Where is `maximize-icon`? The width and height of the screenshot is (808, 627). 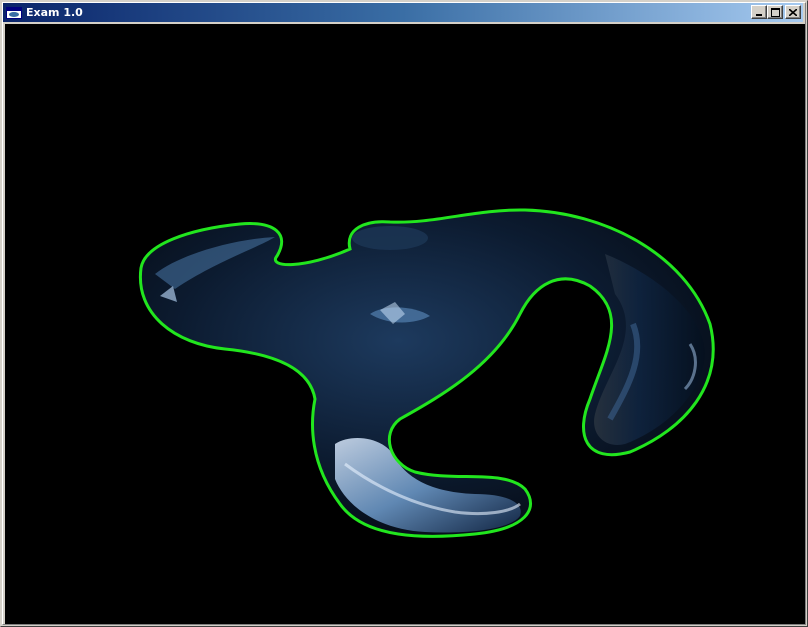 maximize-icon is located at coordinates (775, 12).